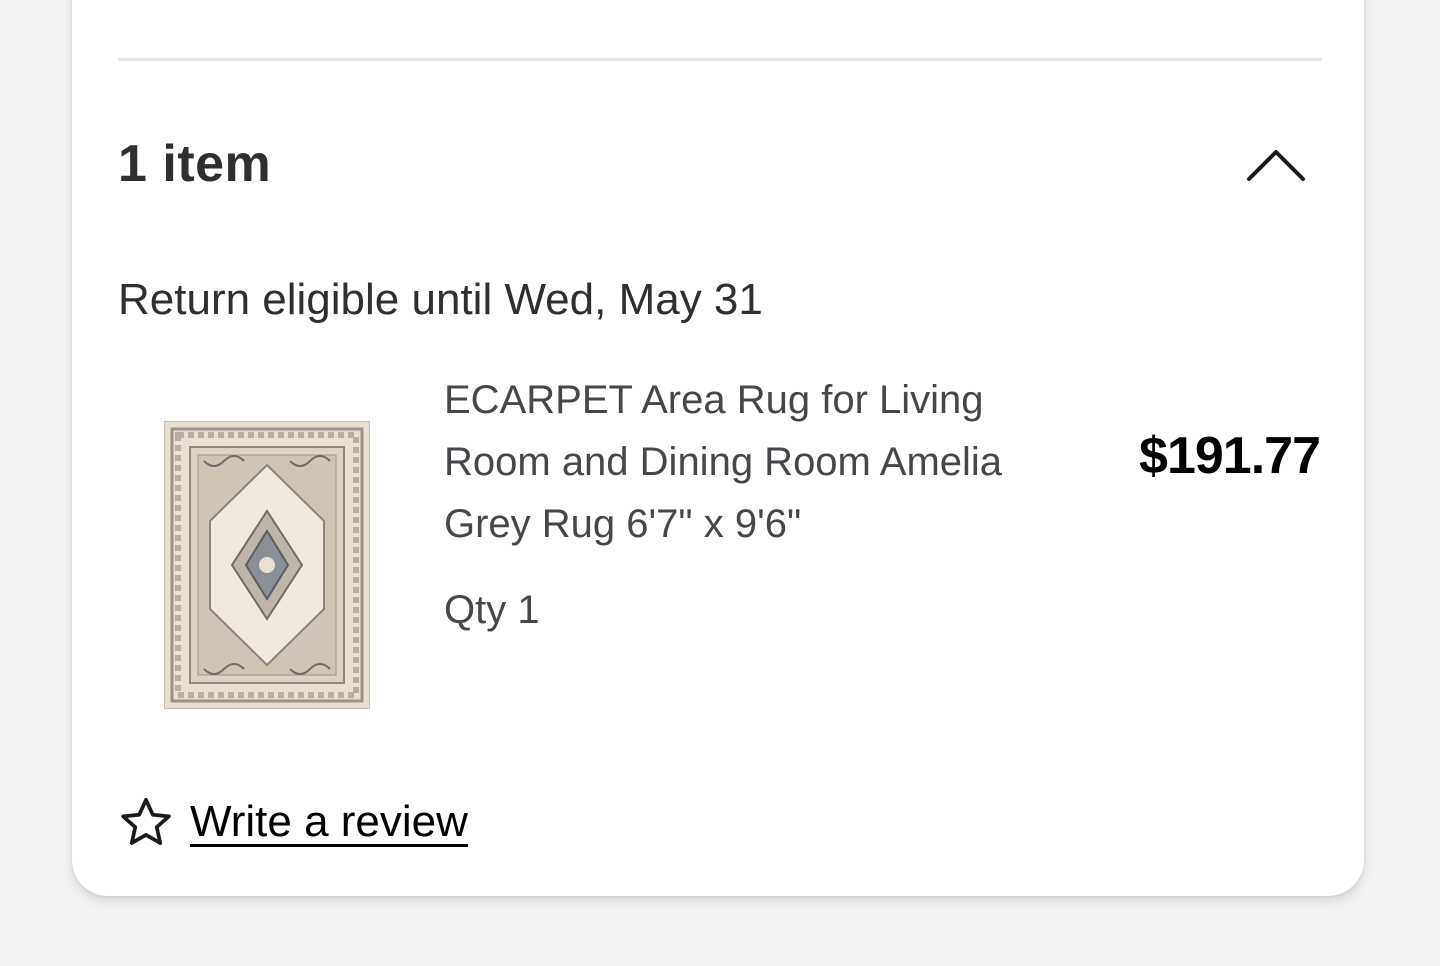  I want to click on product-image, so click(267, 565).